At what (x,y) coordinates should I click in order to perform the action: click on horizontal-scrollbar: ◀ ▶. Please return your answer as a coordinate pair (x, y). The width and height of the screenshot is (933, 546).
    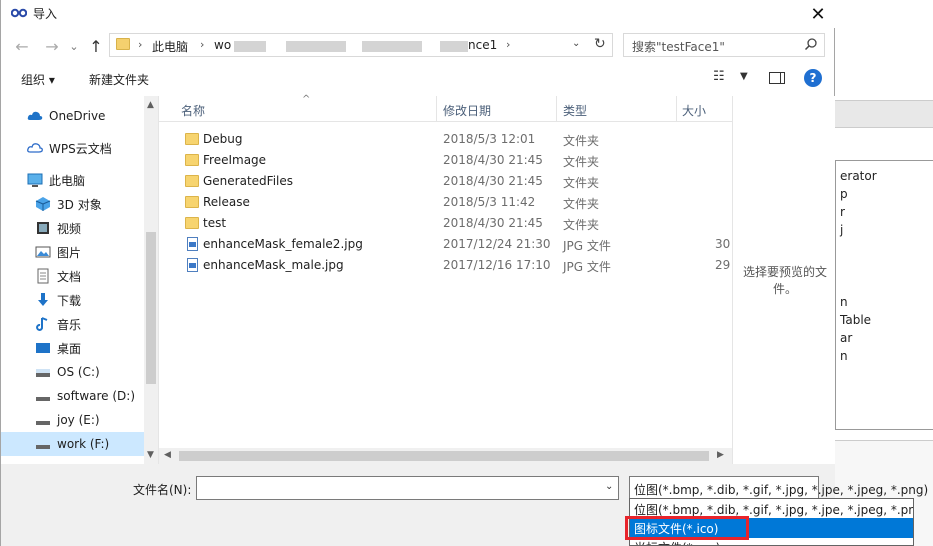
    Looking at the image, I should click on (445, 456).